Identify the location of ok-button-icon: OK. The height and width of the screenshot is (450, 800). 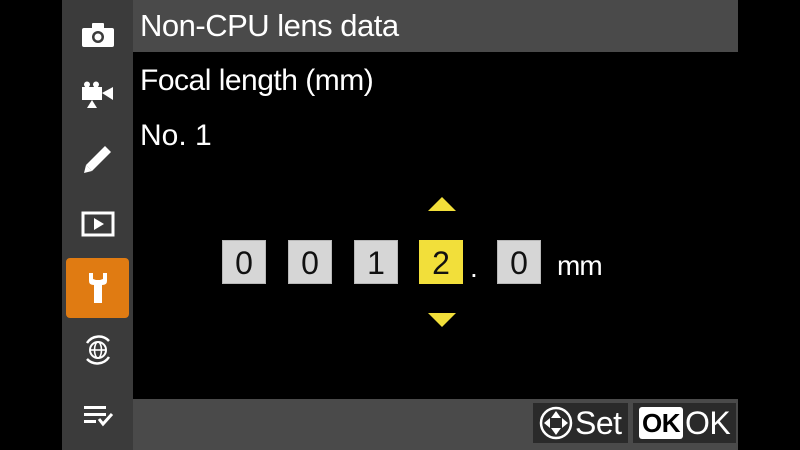
(661, 423).